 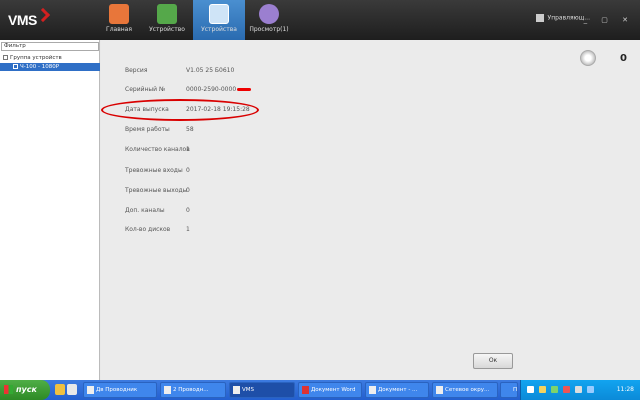 I want to click on volume-icon, so click(x=578, y=389).